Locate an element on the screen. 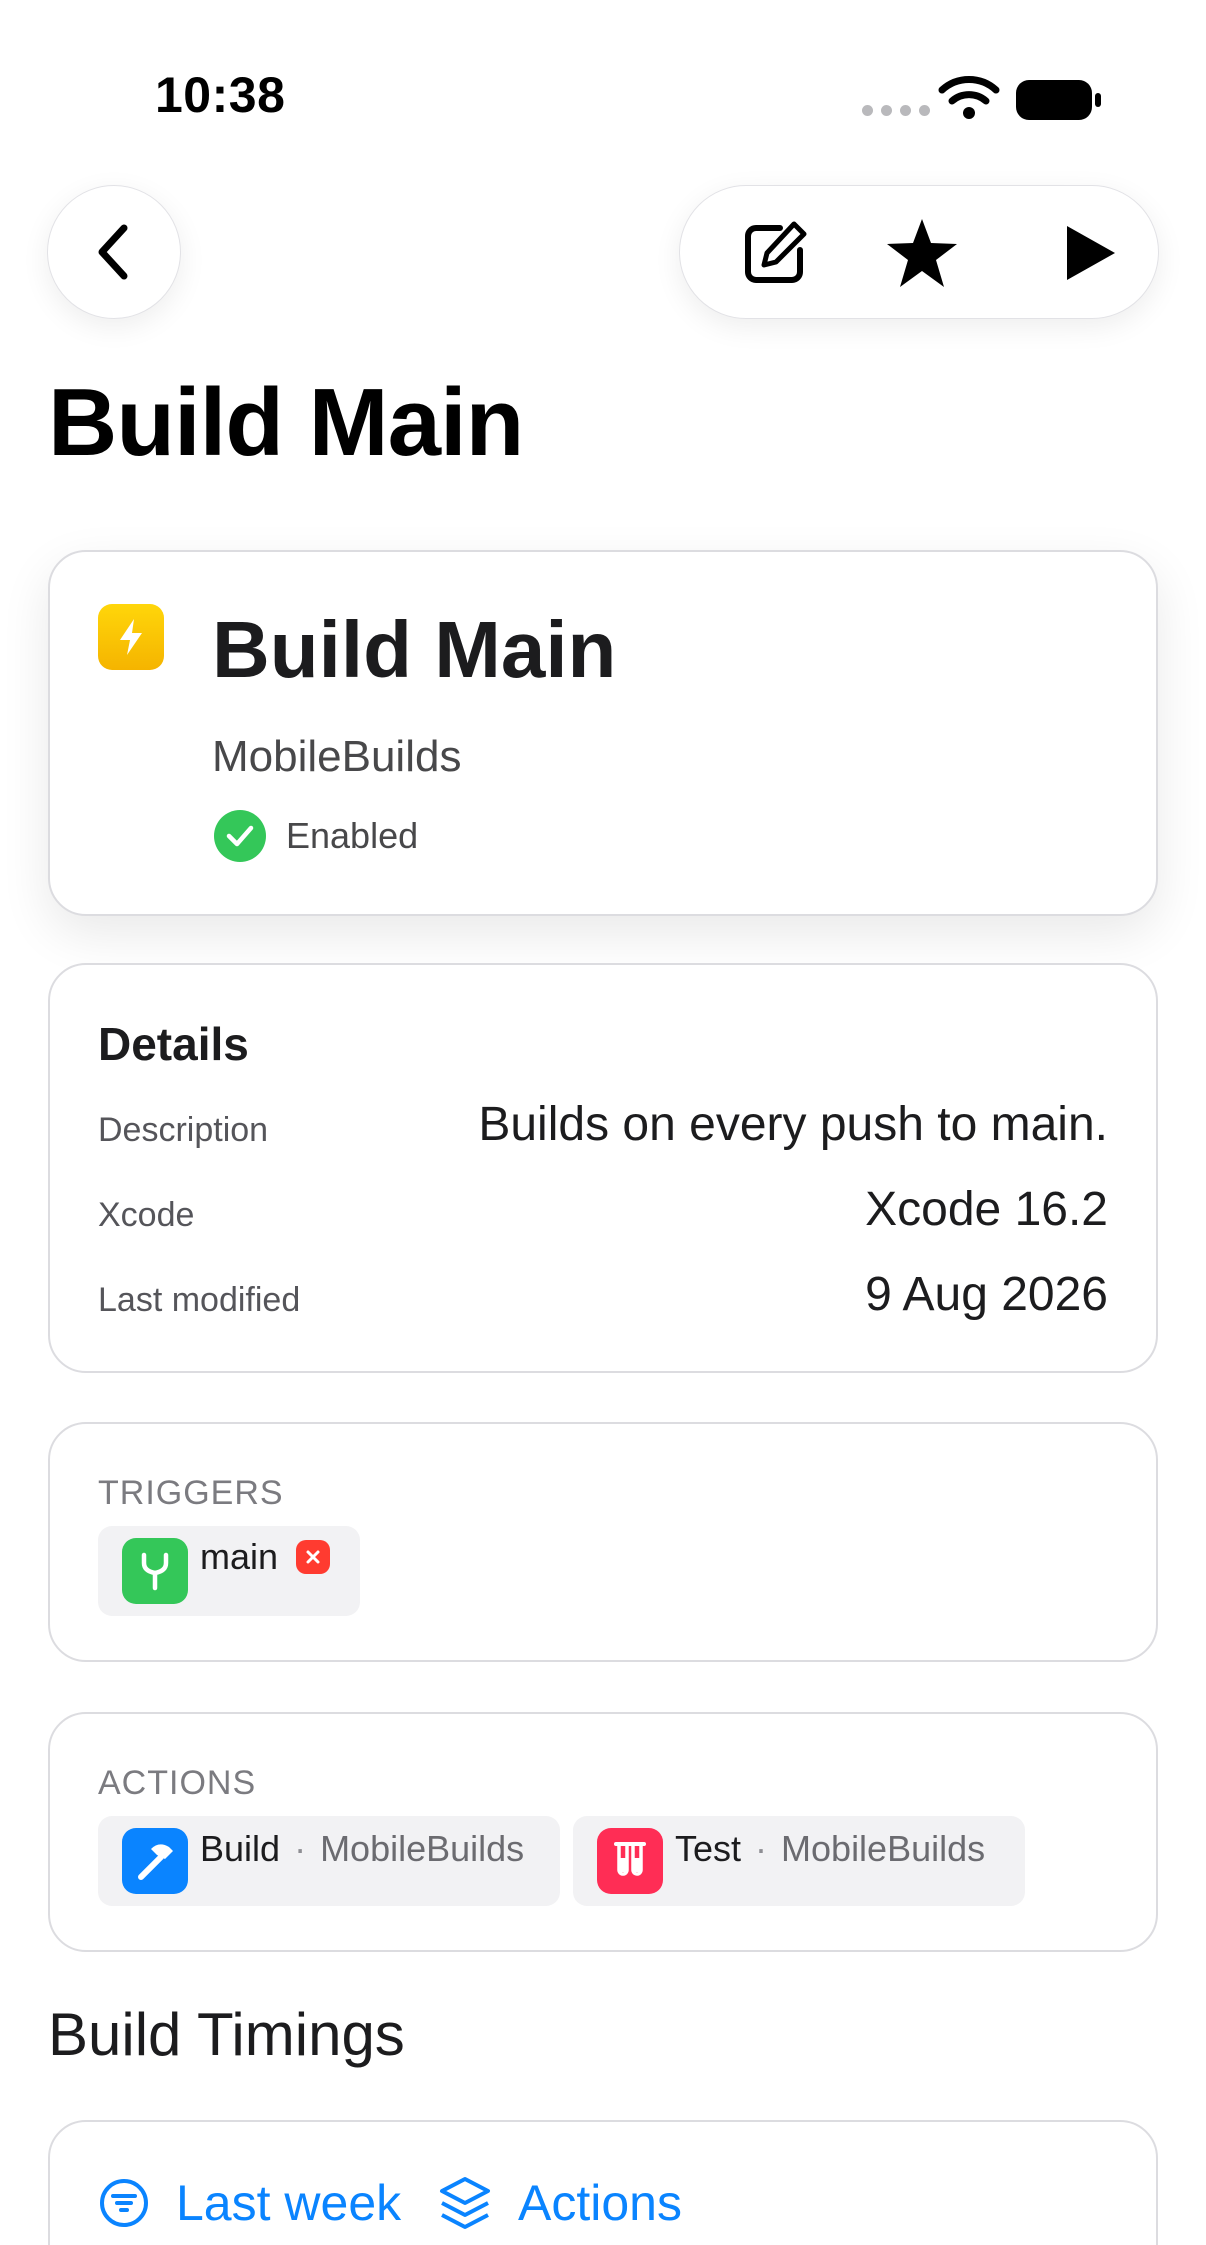  actions-label: ACTIONS is located at coordinates (177, 1783).